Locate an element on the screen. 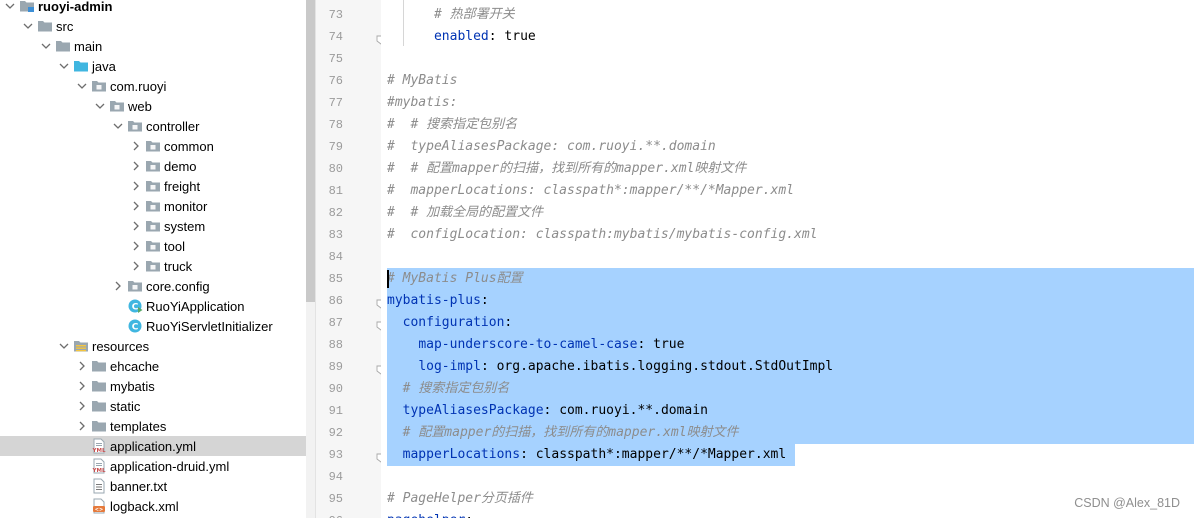  resources-folder-icon is located at coordinates (81, 346).